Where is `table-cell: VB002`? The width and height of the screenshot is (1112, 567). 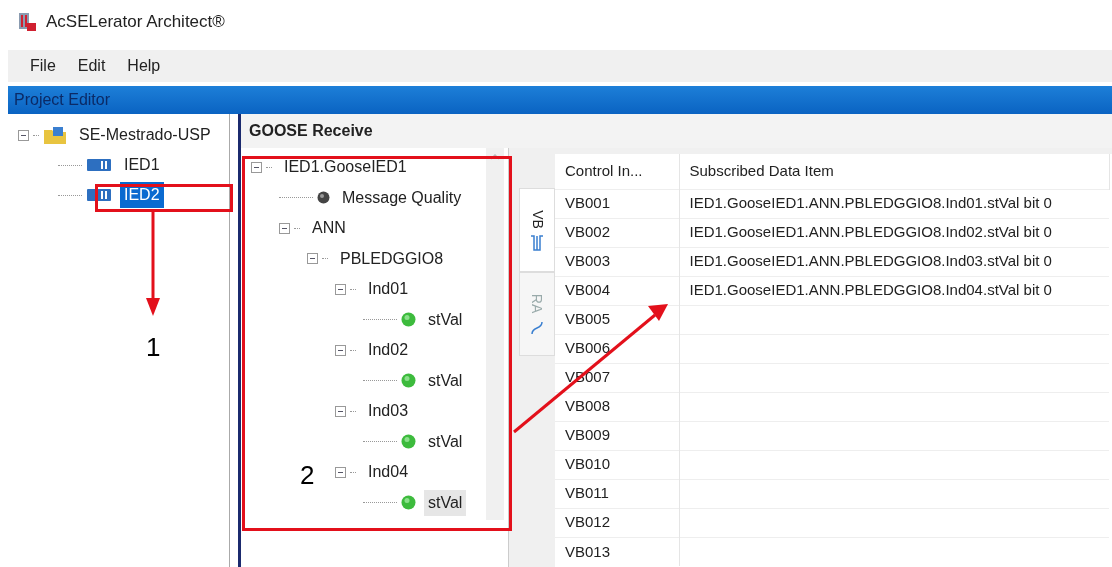 table-cell: VB002 is located at coordinates (617, 232).